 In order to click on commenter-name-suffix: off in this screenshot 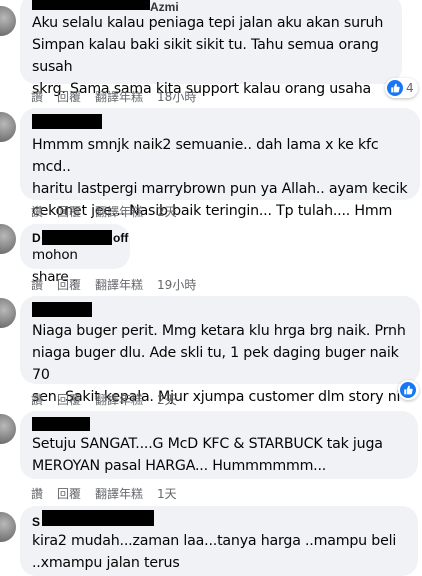, I will do `click(120, 238)`.